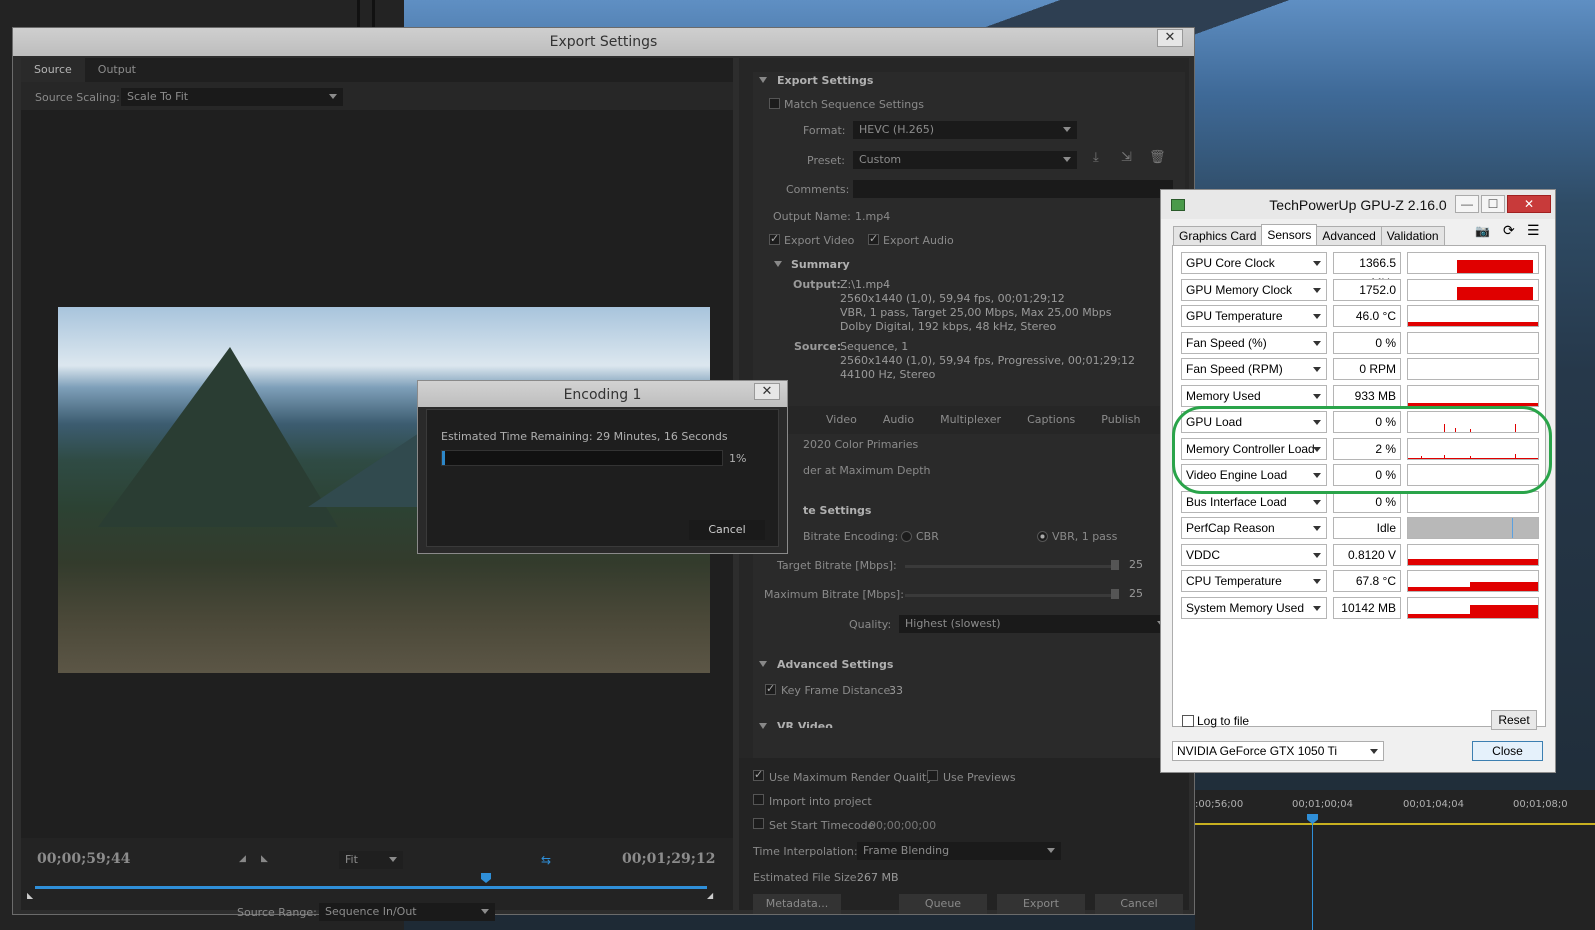 The width and height of the screenshot is (1595, 930). I want to click on save-preset-icon: ⤓, so click(1096, 157).